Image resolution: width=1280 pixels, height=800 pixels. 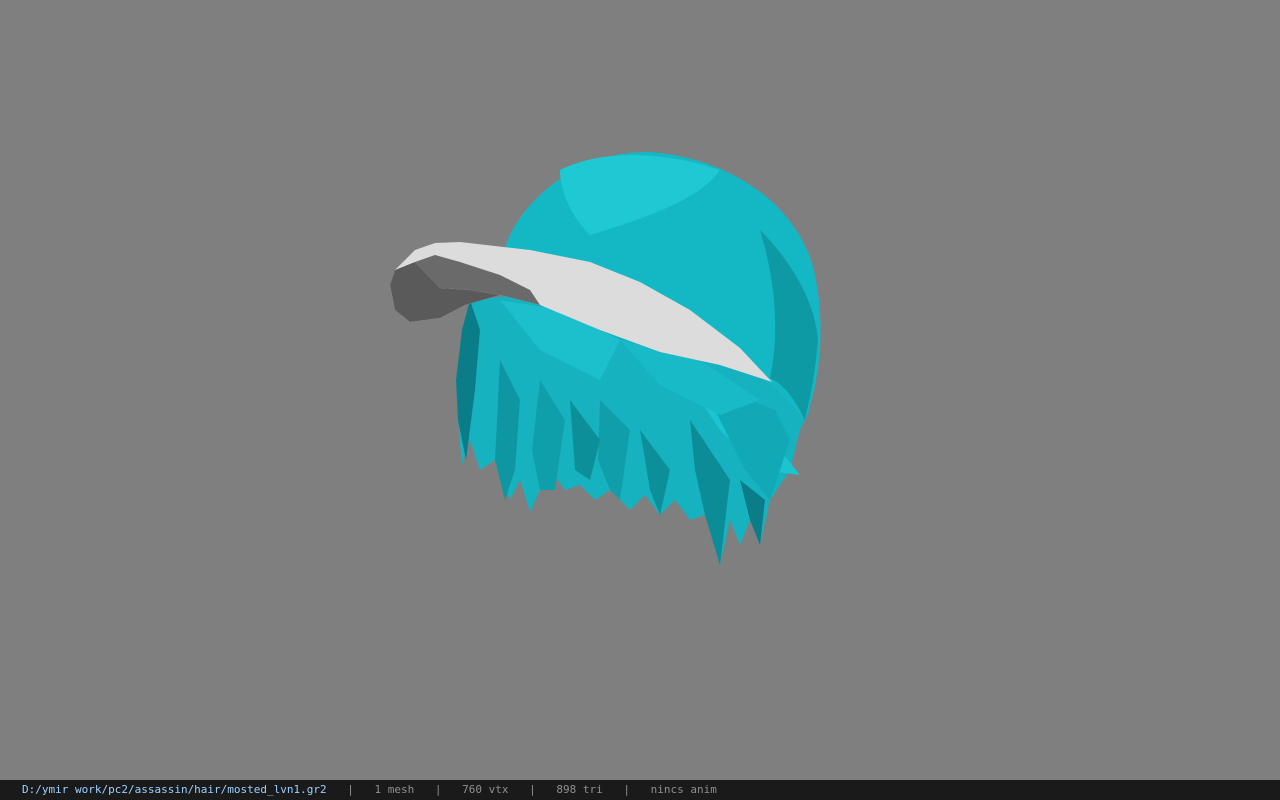 I want to click on triangle-count: 898 tri, so click(x=579, y=789).